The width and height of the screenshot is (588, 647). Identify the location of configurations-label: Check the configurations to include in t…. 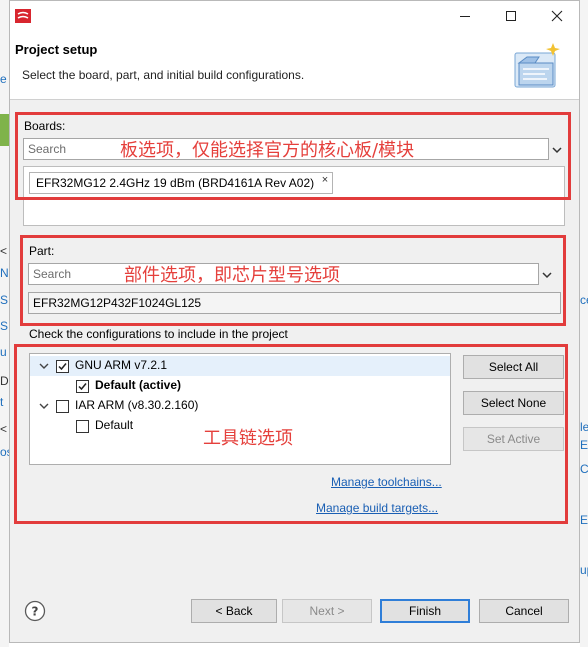
(158, 334).